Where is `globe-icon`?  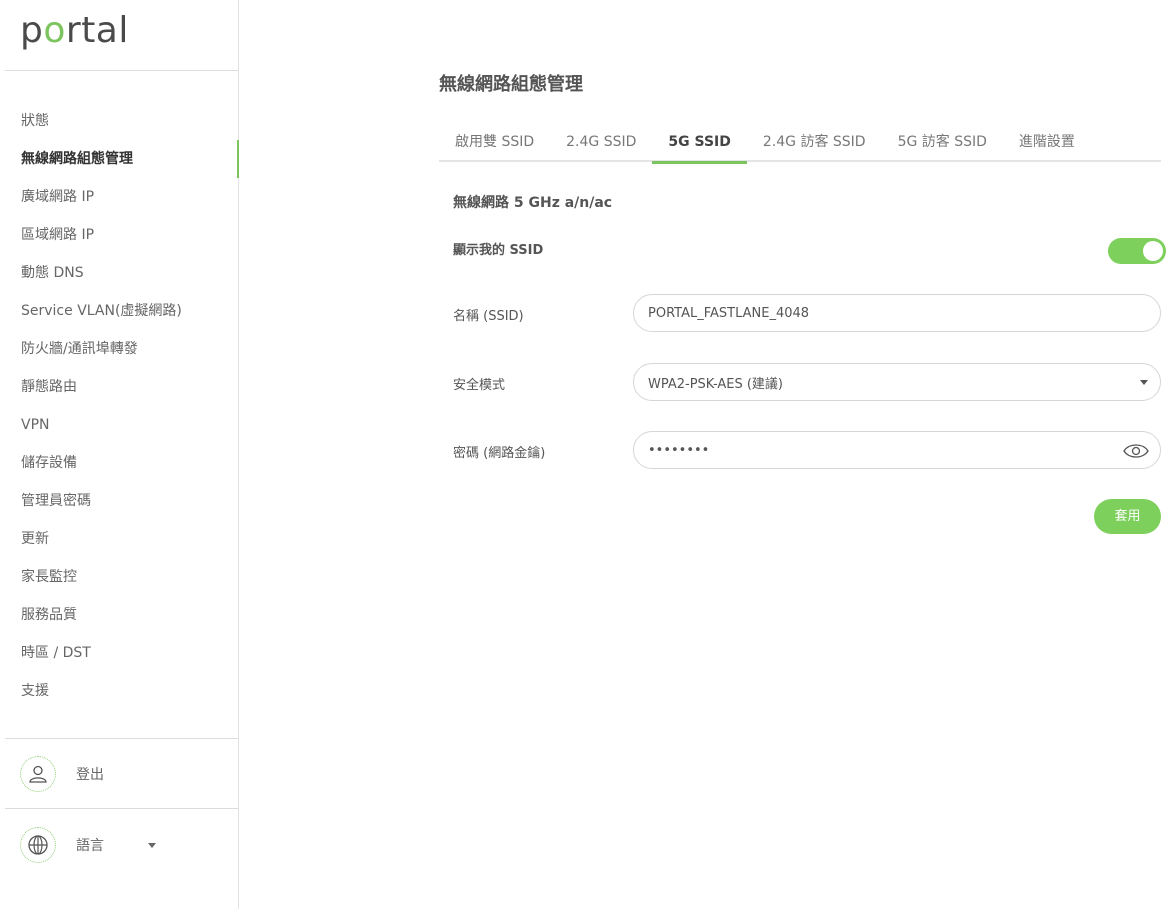
globe-icon is located at coordinates (38, 845).